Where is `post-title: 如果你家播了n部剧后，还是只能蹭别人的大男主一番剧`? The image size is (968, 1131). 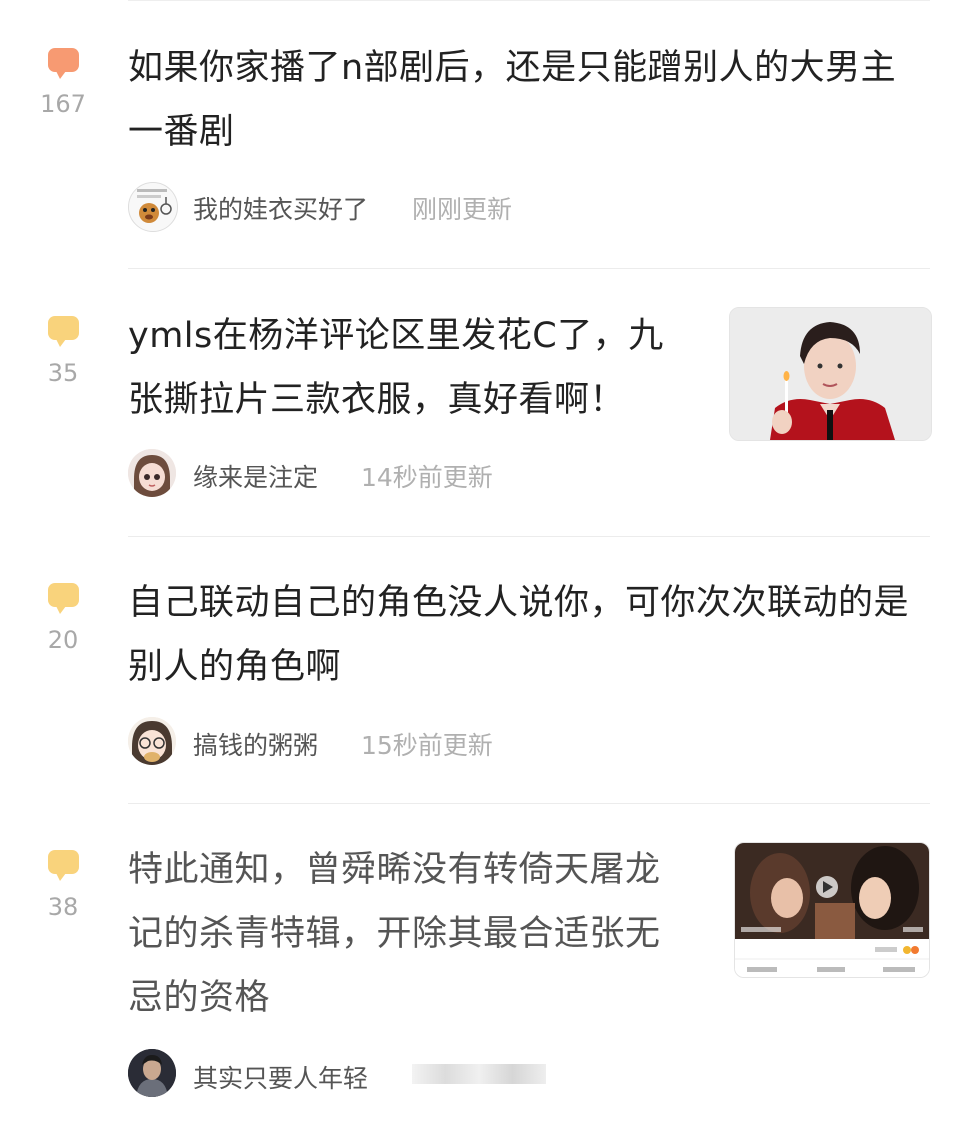 post-title: 如果你家播了n部剧后，还是只能蹭别人的大男主一番剧 is located at coordinates (528, 100).